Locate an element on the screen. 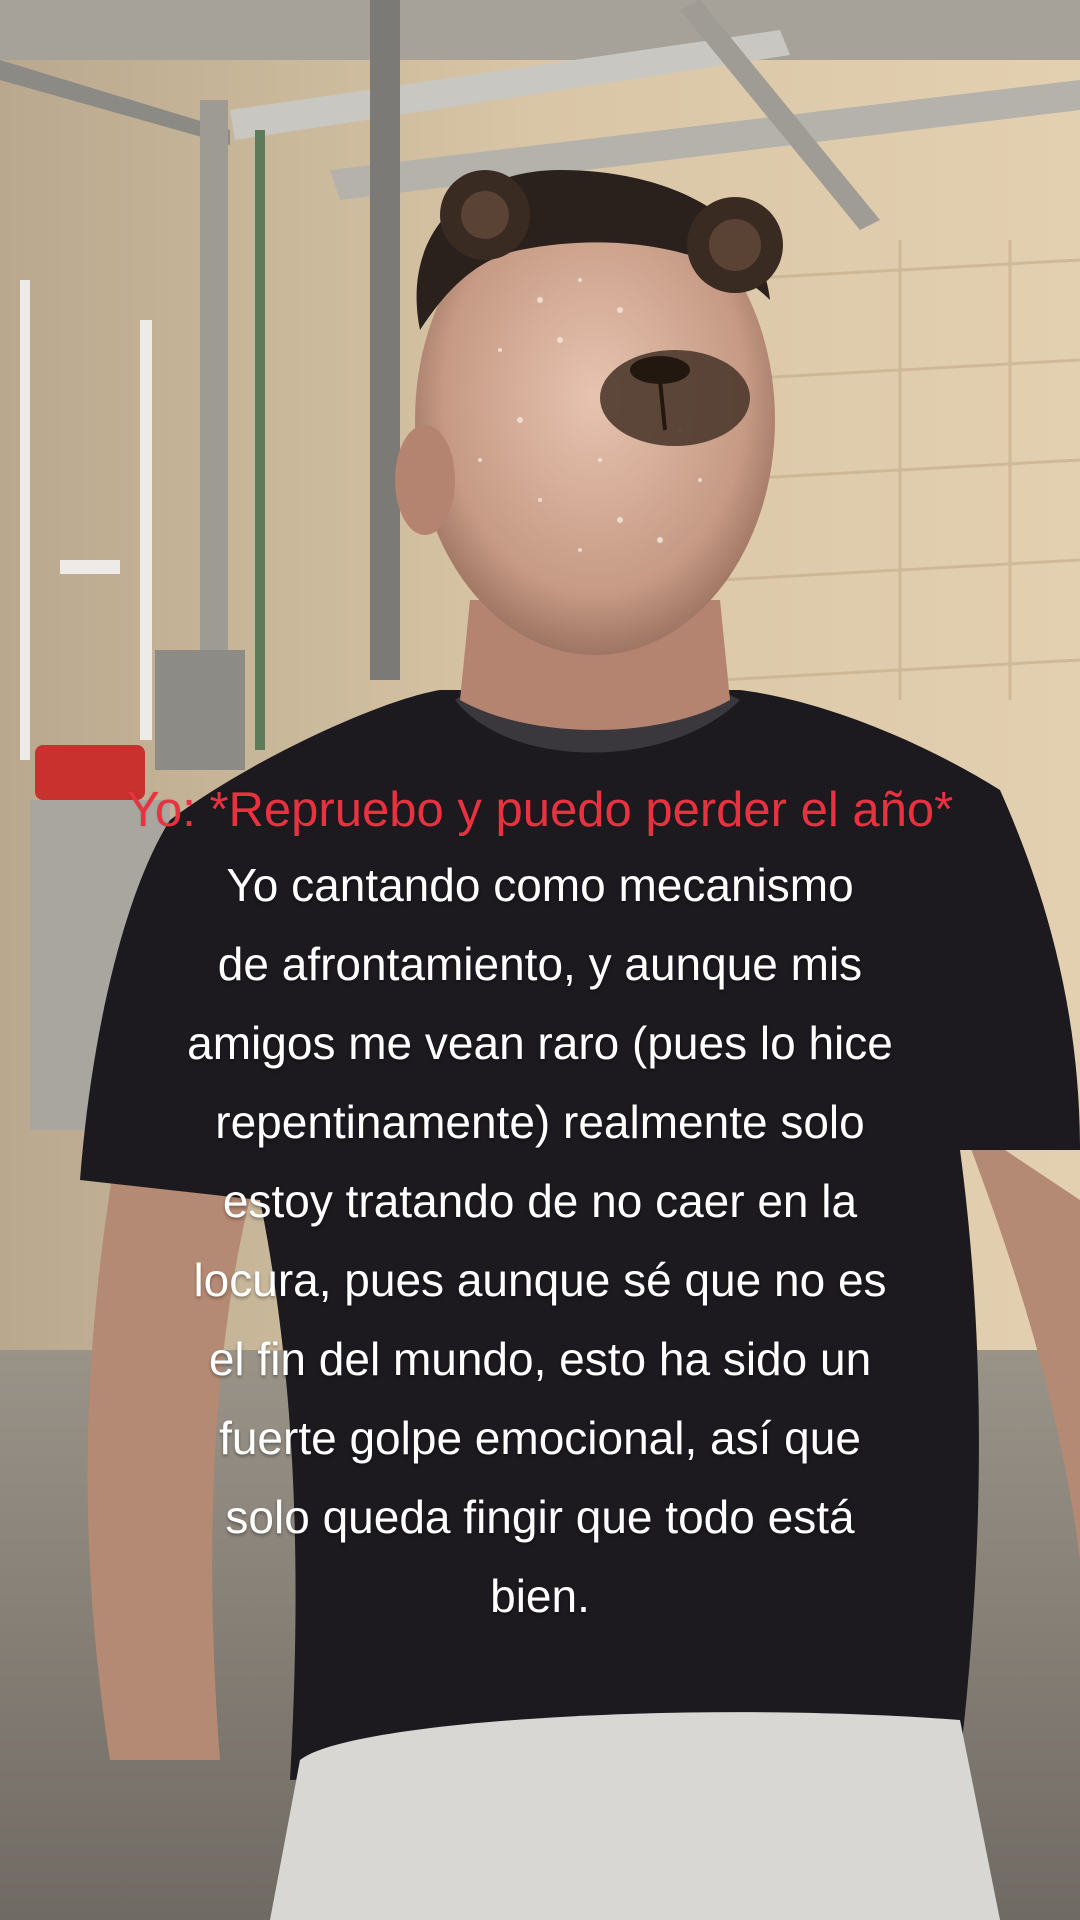 The image size is (1080, 1920). caption-line: amigos me vean raro (pues lo hice is located at coordinates (540, 1043).